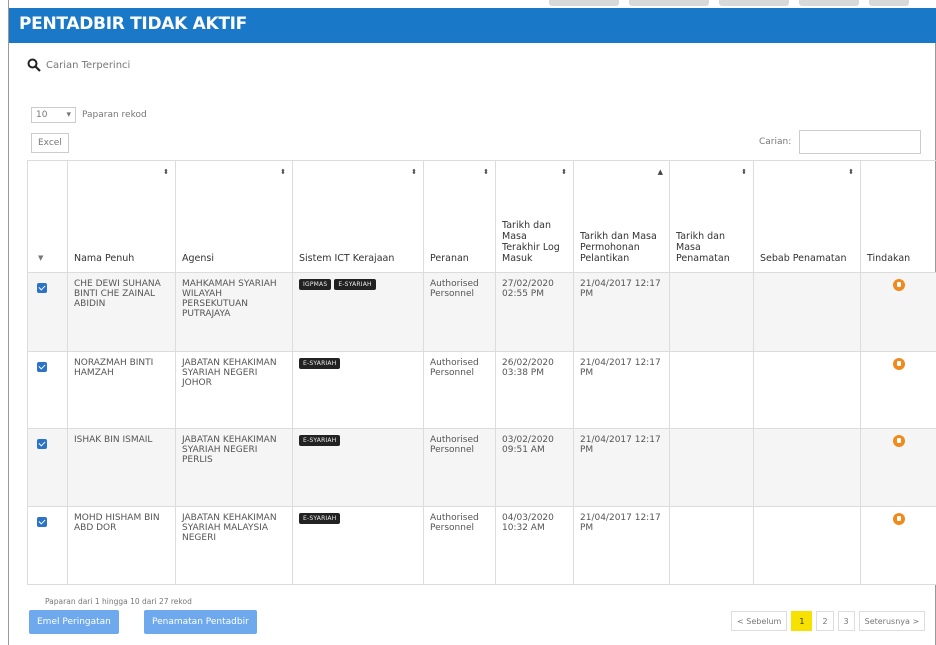 The image size is (936, 645). What do you see at coordinates (860, 142) in the screenshot?
I see `table-search-input` at bounding box center [860, 142].